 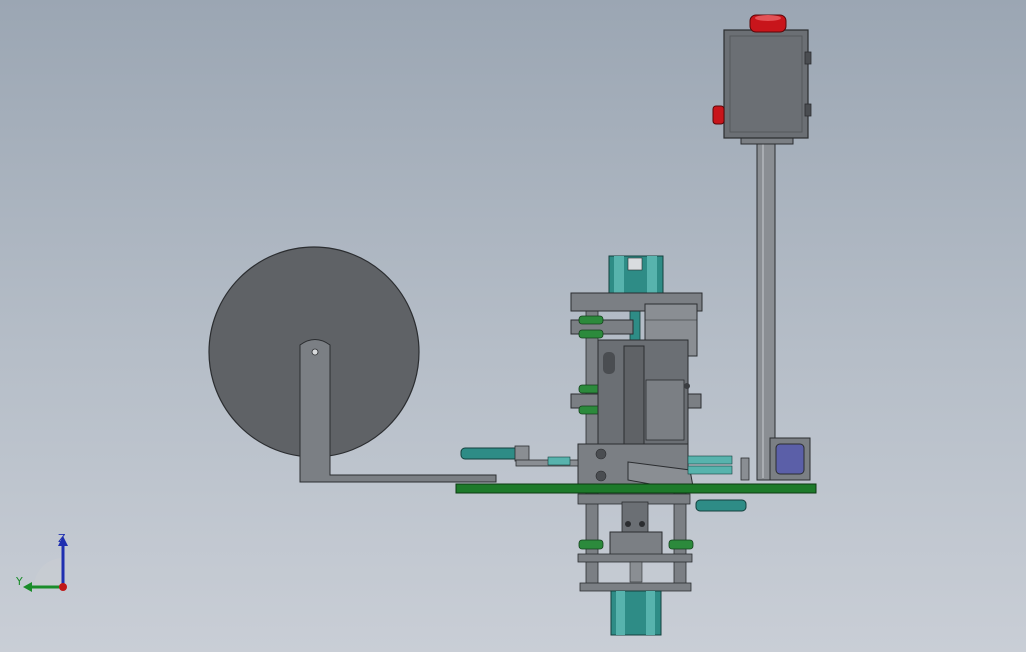 I want to click on side-cylinder-left, so click(x=519, y=456).